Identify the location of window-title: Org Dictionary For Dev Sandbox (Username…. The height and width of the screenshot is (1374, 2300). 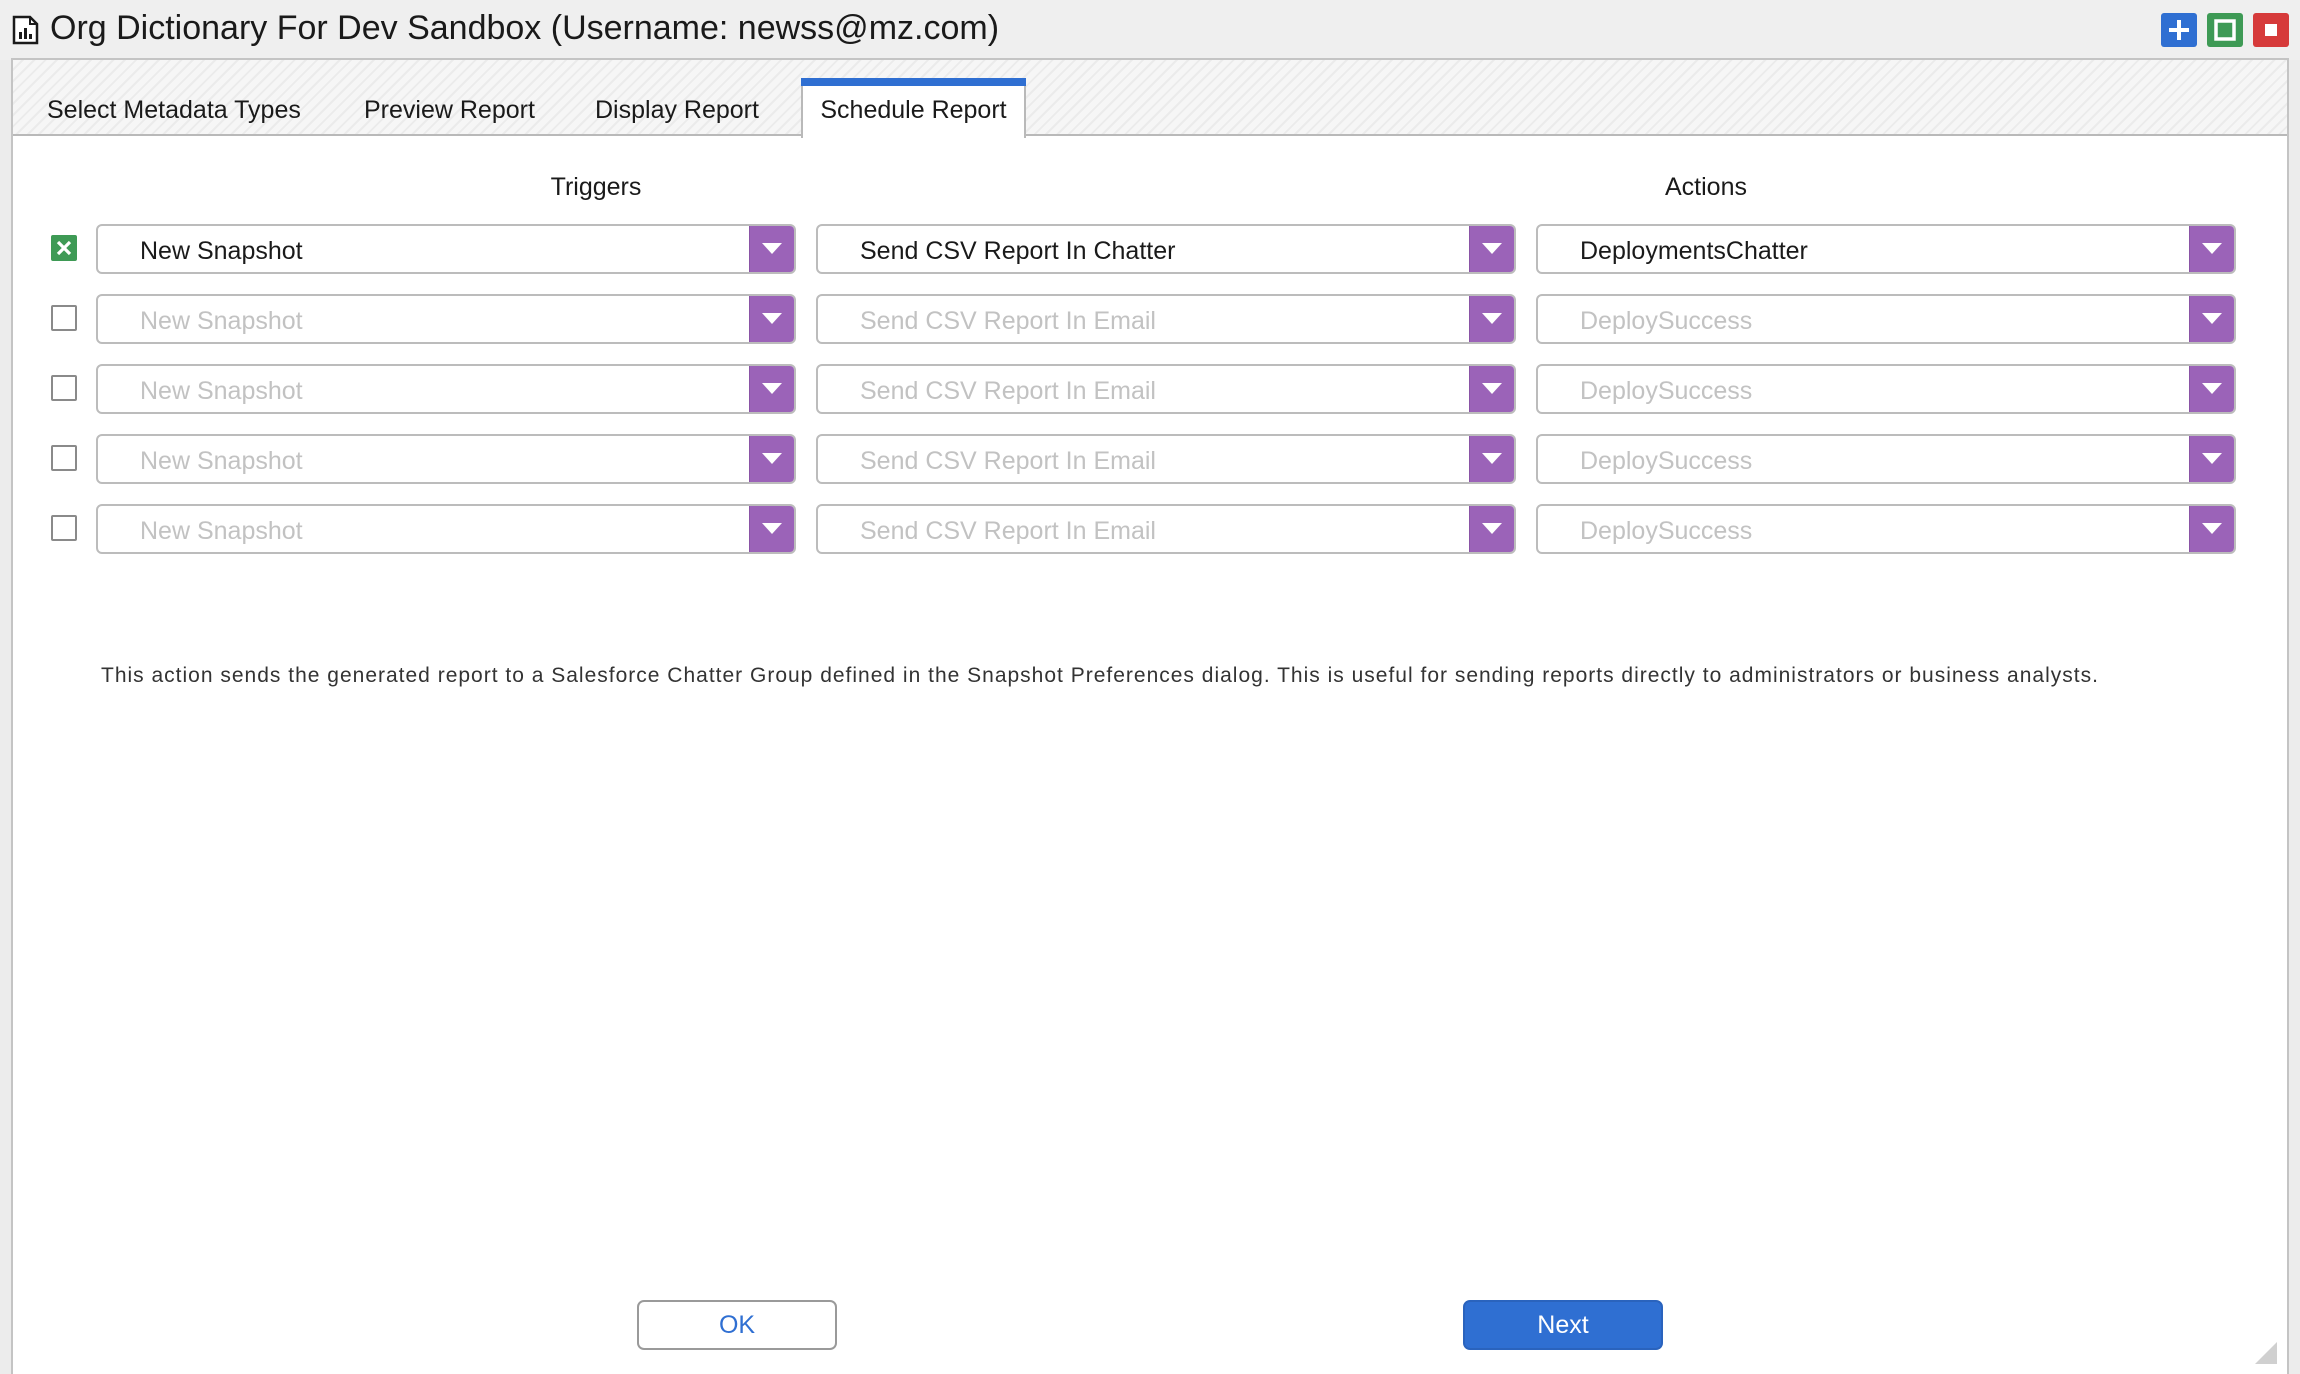
(525, 28).